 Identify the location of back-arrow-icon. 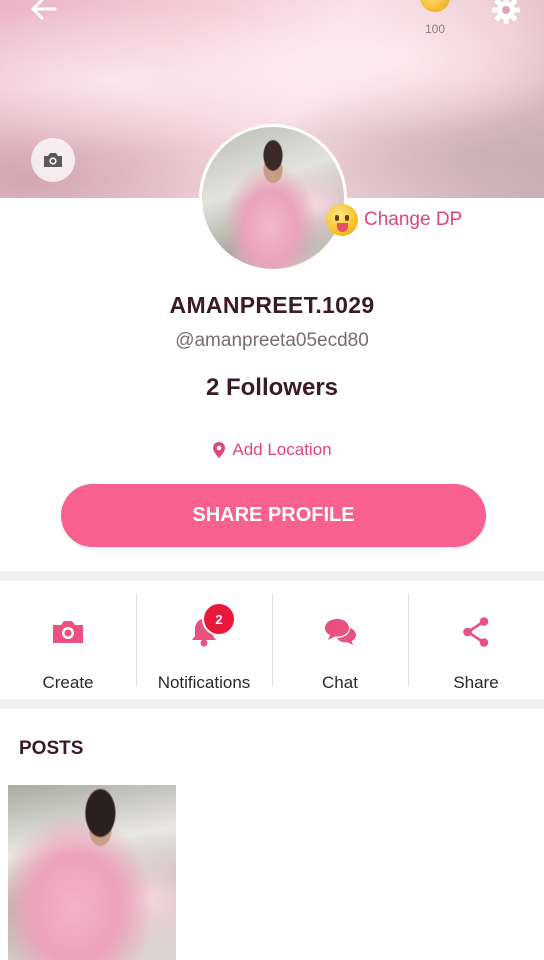
(44, 10).